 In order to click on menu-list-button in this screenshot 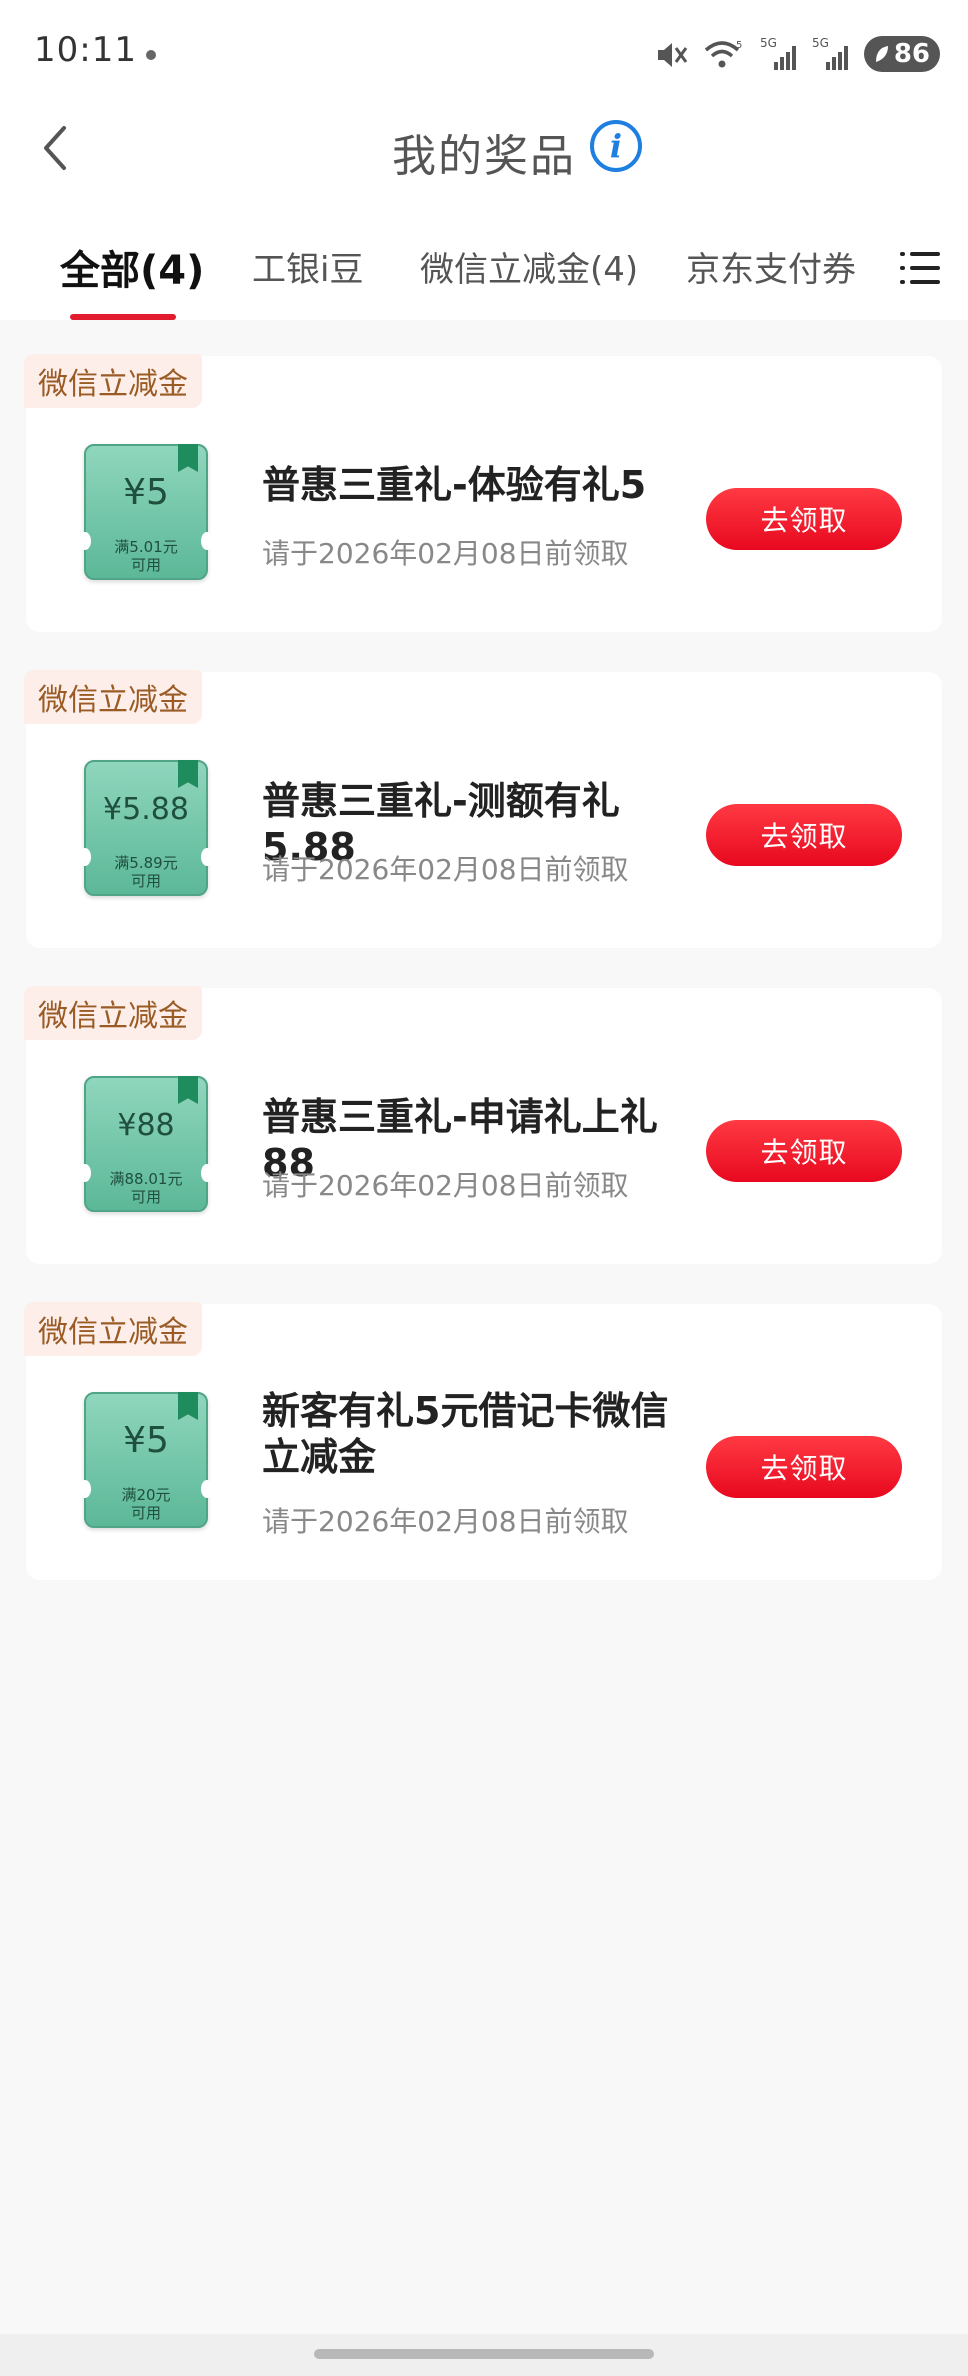, I will do `click(920, 268)`.